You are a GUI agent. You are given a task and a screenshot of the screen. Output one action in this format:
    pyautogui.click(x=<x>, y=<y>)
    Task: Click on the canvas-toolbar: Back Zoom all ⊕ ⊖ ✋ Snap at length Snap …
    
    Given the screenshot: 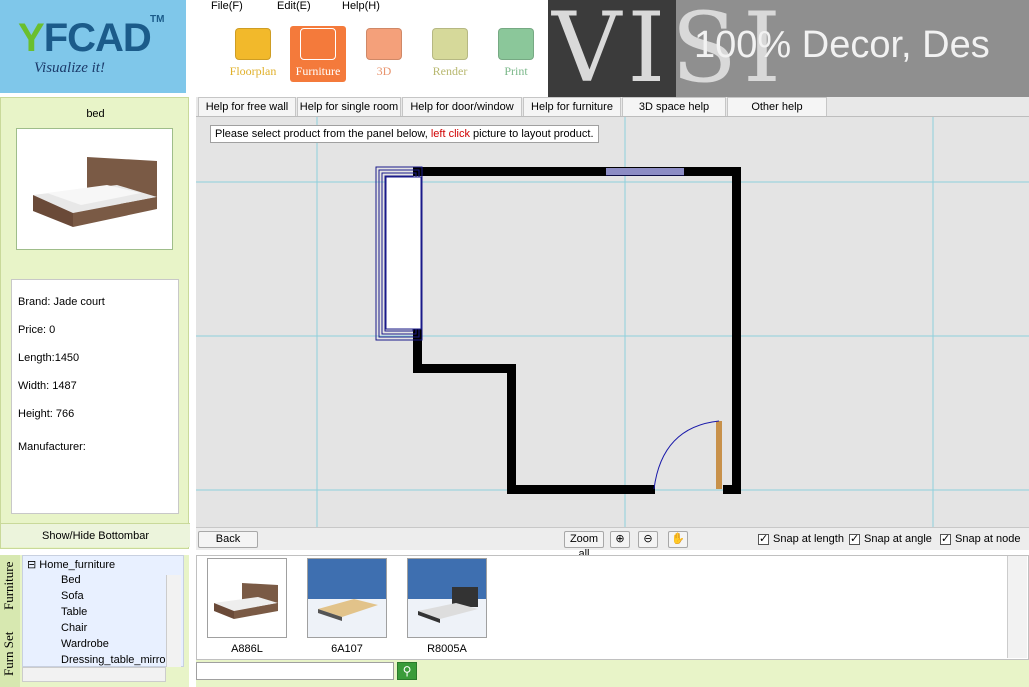 What is the action you would take?
    pyautogui.click(x=612, y=543)
    